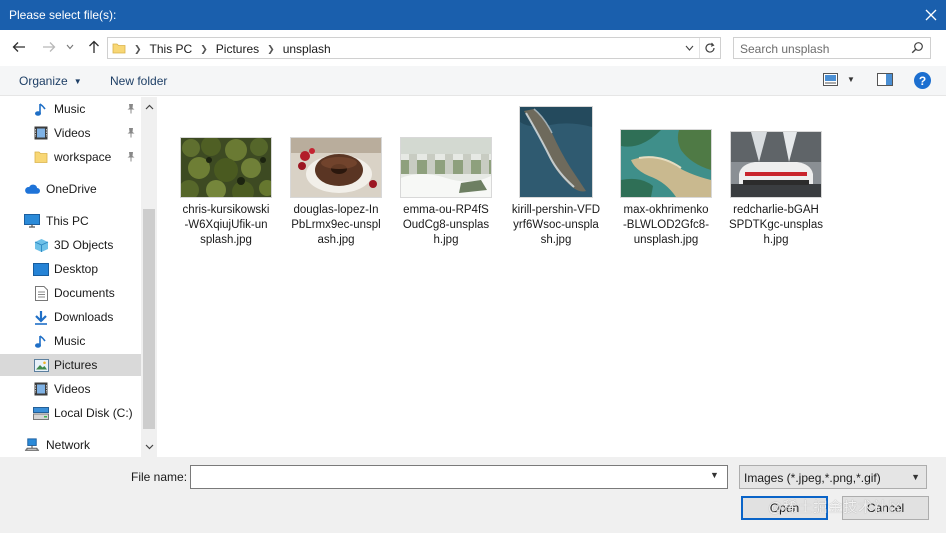 This screenshot has height=533, width=946. I want to click on navigation-scrollbar, so click(149, 277).